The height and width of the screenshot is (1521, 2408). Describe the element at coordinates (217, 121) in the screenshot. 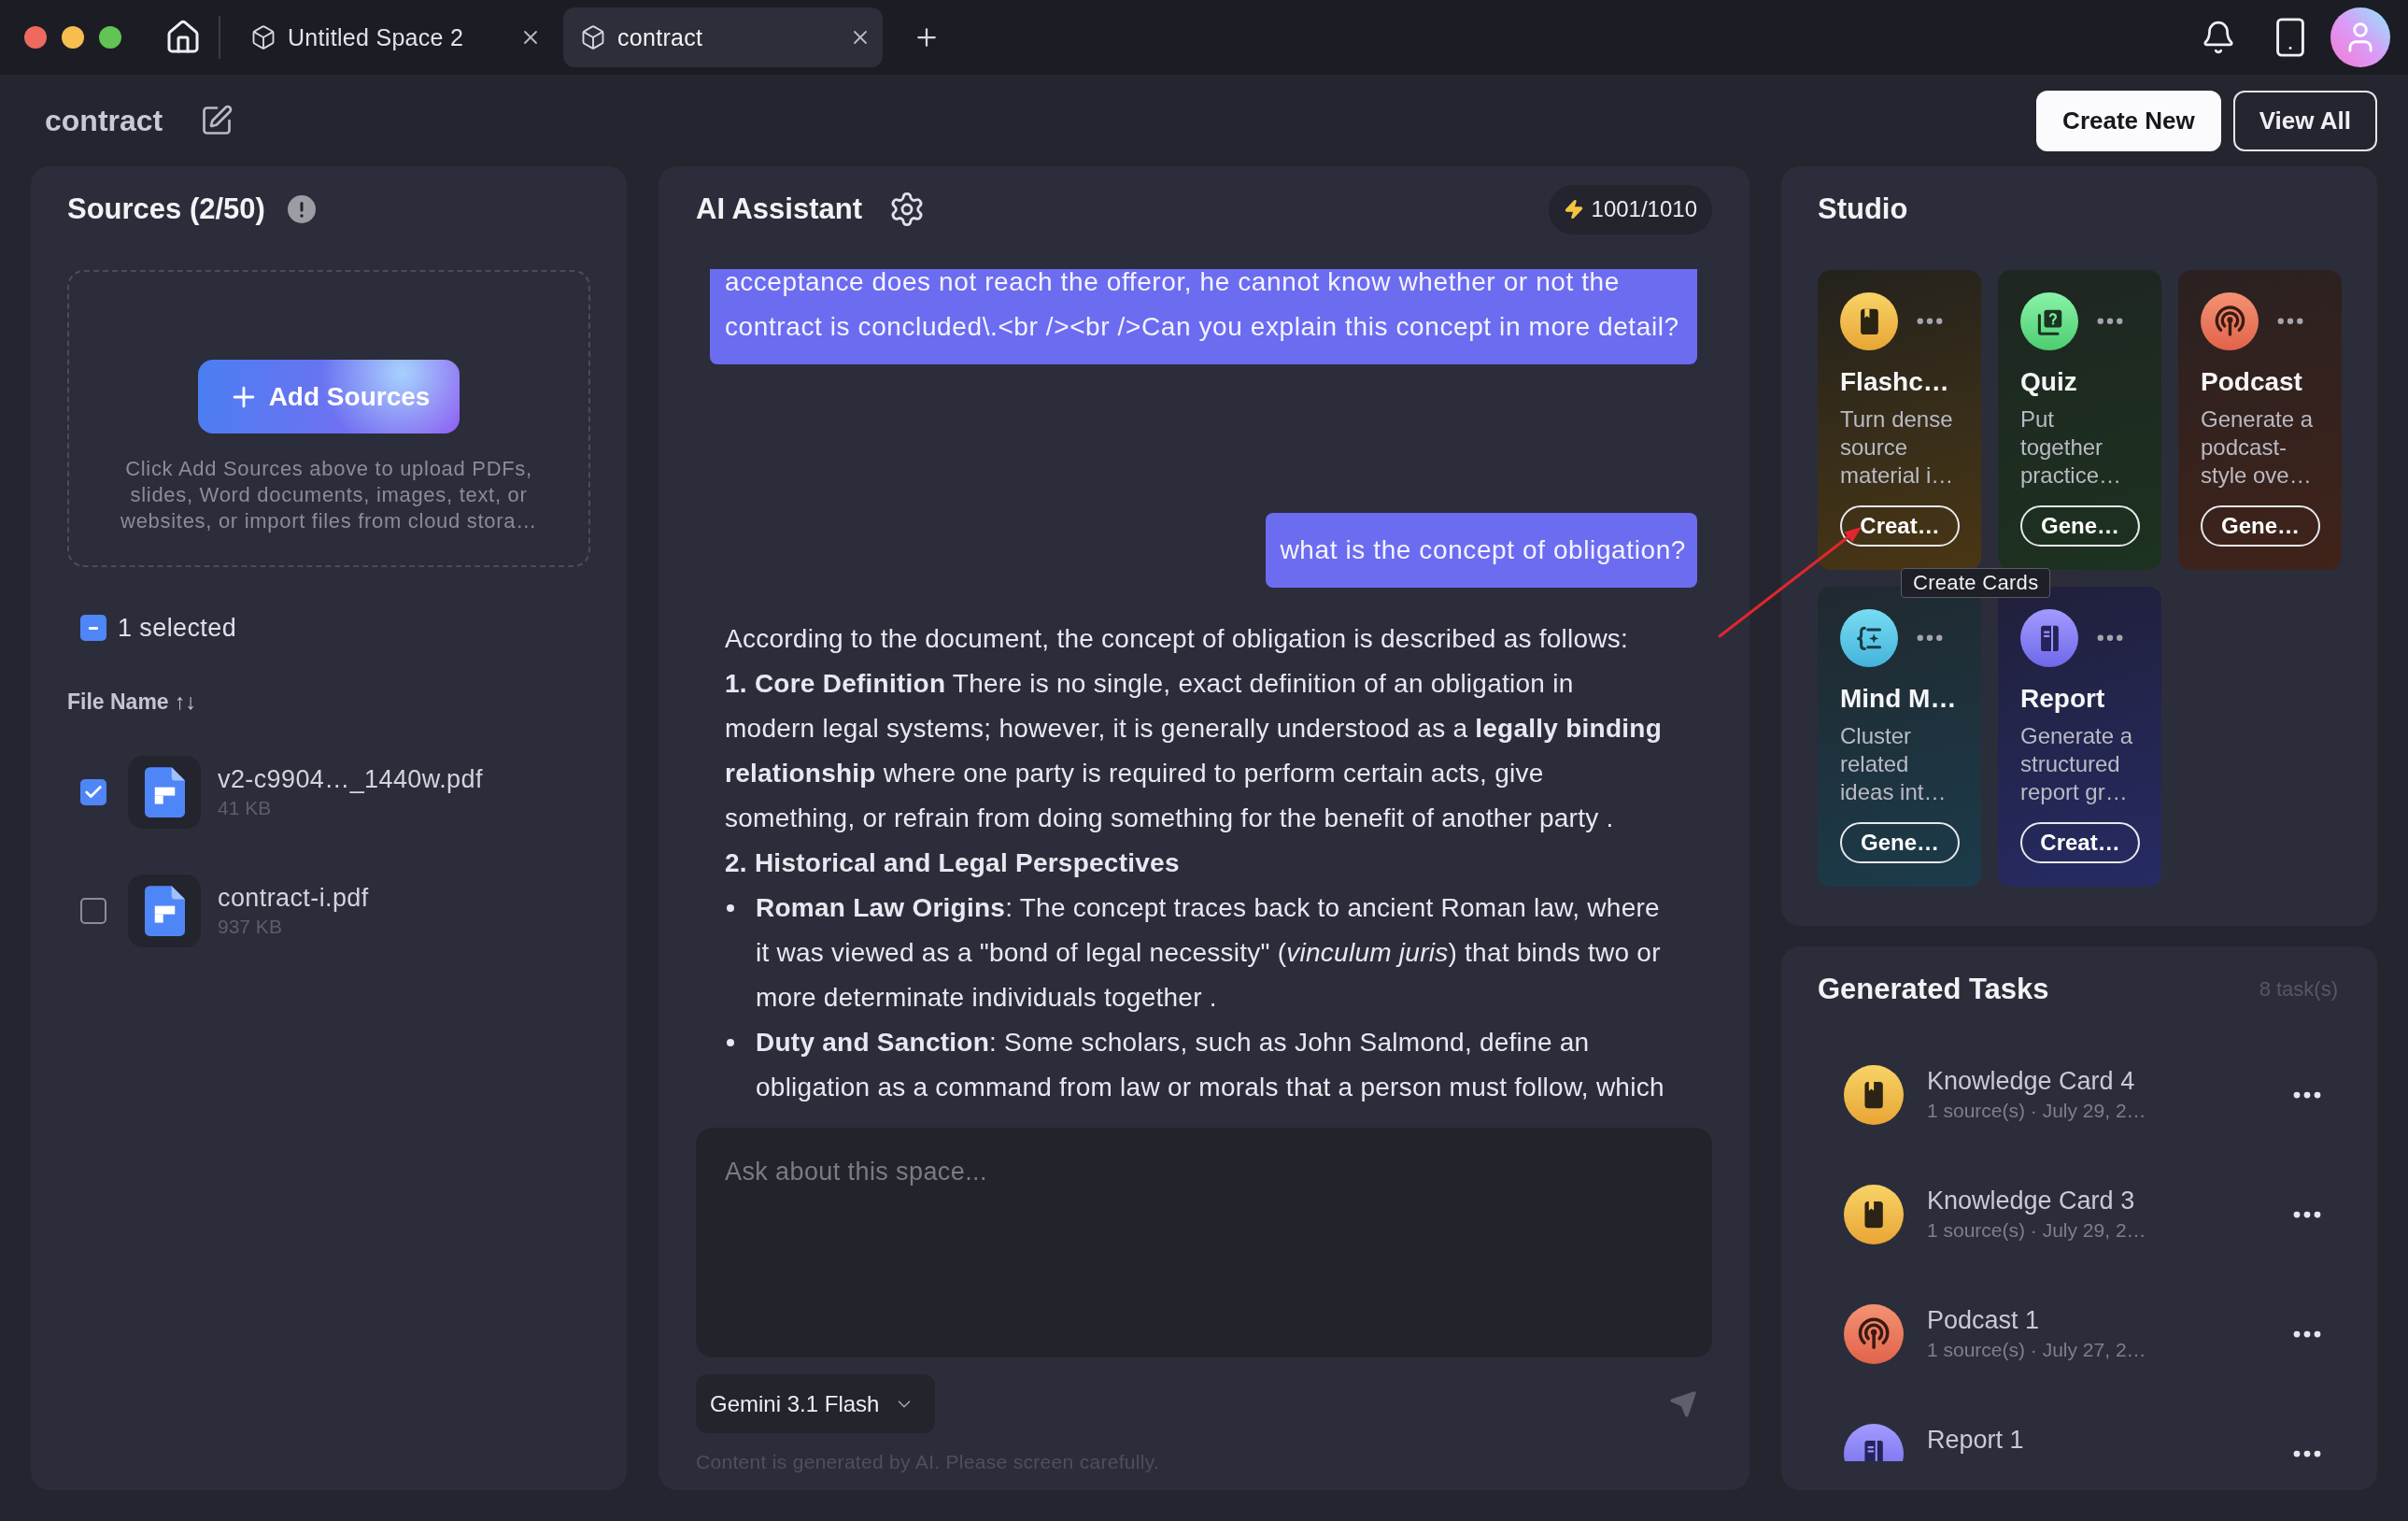

I see `edit-icon` at that location.